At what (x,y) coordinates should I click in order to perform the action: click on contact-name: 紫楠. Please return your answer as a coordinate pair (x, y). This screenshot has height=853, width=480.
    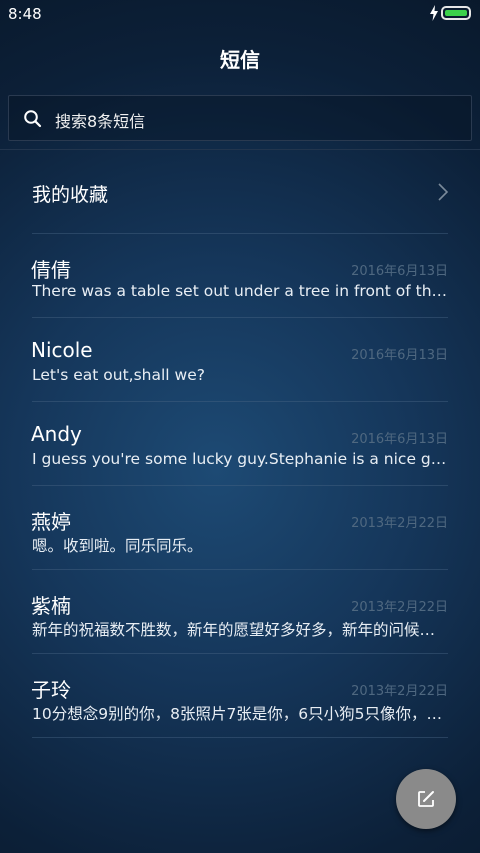
    Looking at the image, I should click on (51, 606).